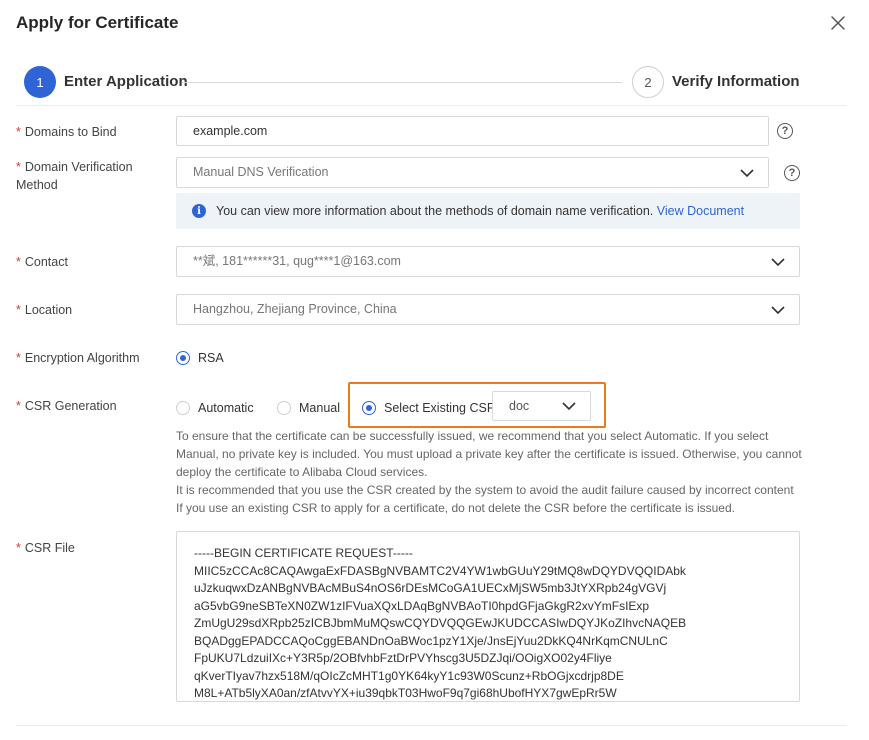 The width and height of the screenshot is (869, 740). I want to click on verification-label: * Domain Verification Method, so click(74, 176).